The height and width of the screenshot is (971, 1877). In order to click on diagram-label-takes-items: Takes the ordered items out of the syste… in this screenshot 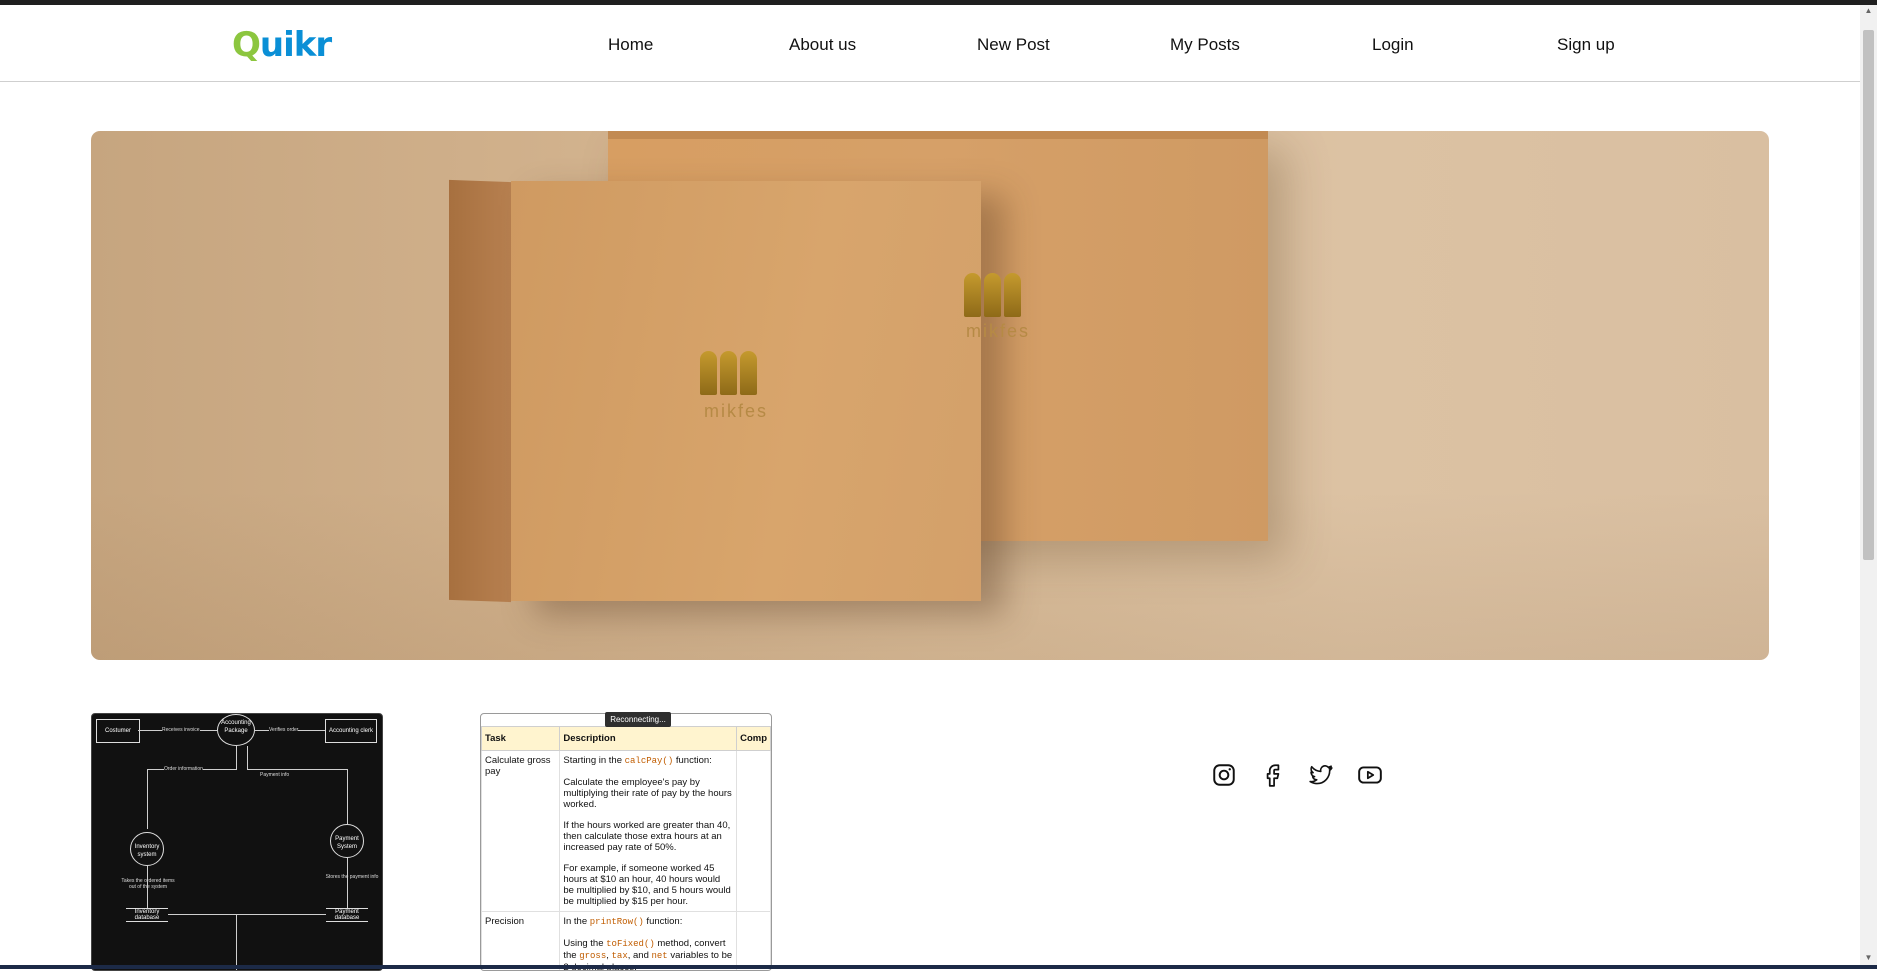, I will do `click(148, 884)`.